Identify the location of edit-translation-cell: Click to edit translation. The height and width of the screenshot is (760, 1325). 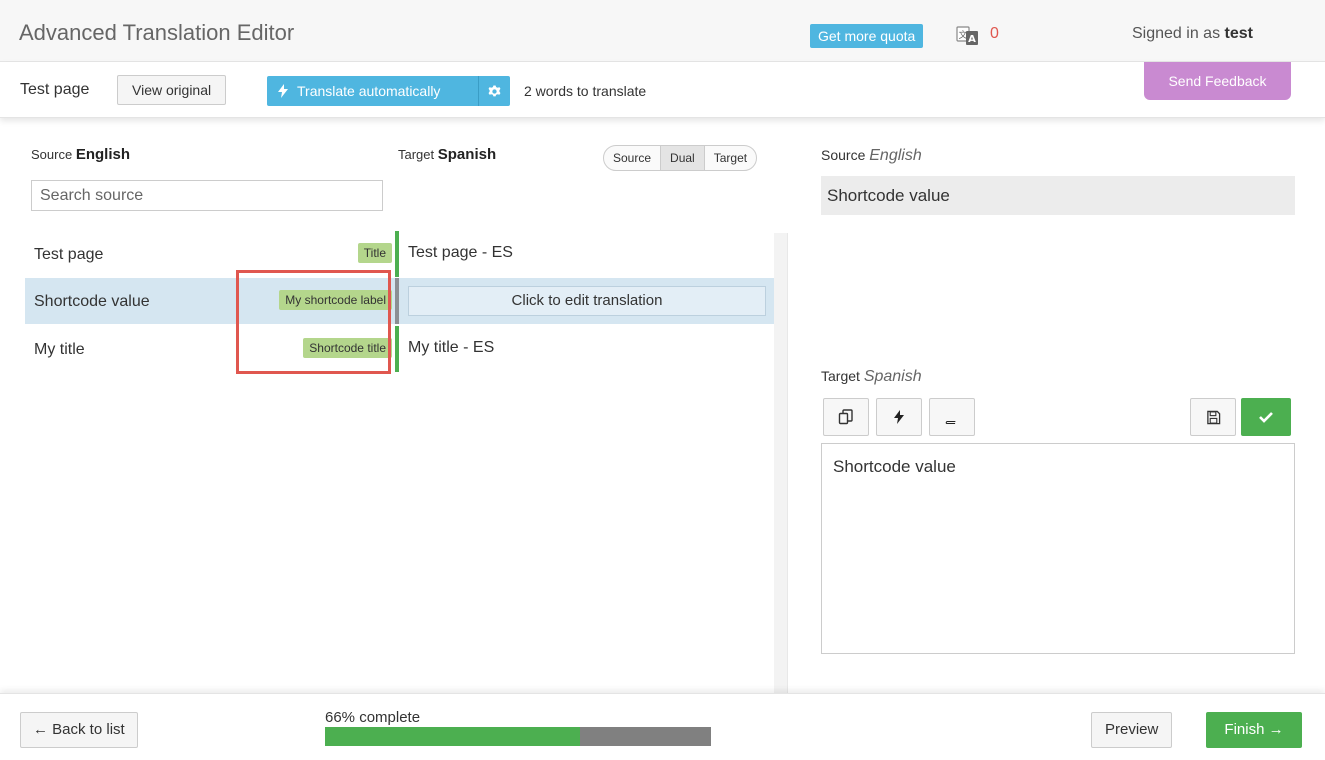
(587, 301).